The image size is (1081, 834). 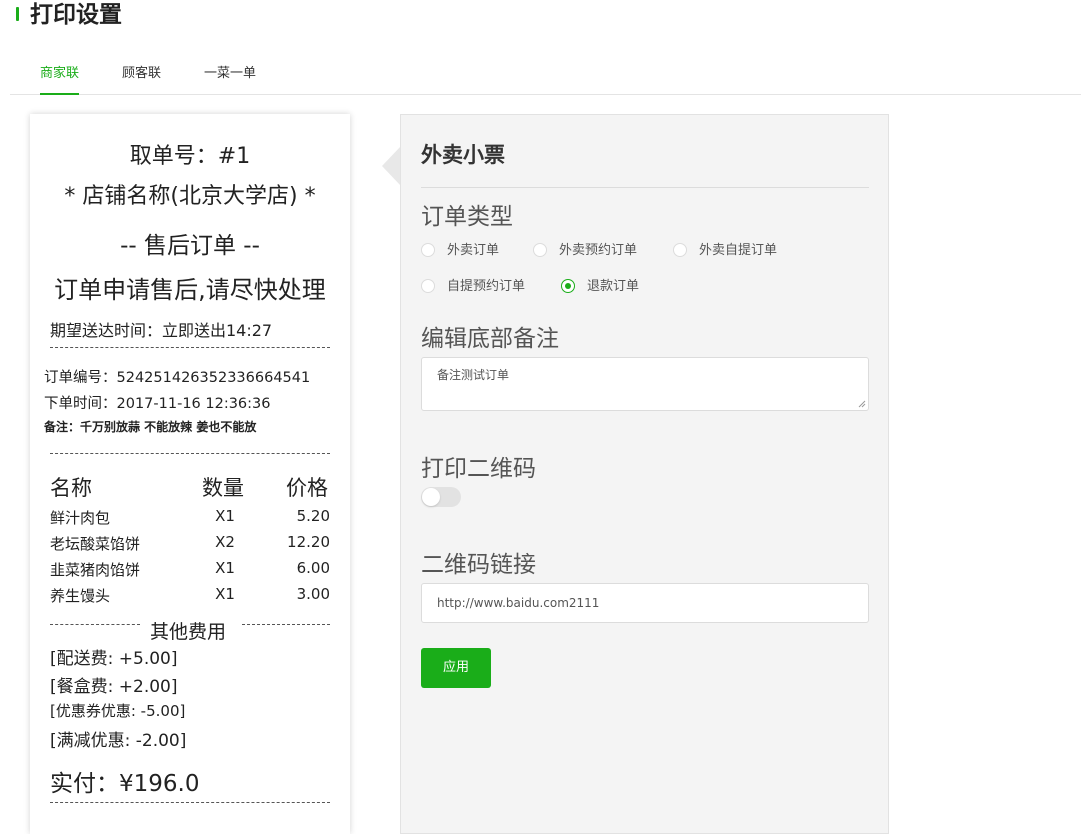 What do you see at coordinates (161, 330) in the screenshot?
I see `expected-delivery: 期望送达时间：立即送出14:27` at bounding box center [161, 330].